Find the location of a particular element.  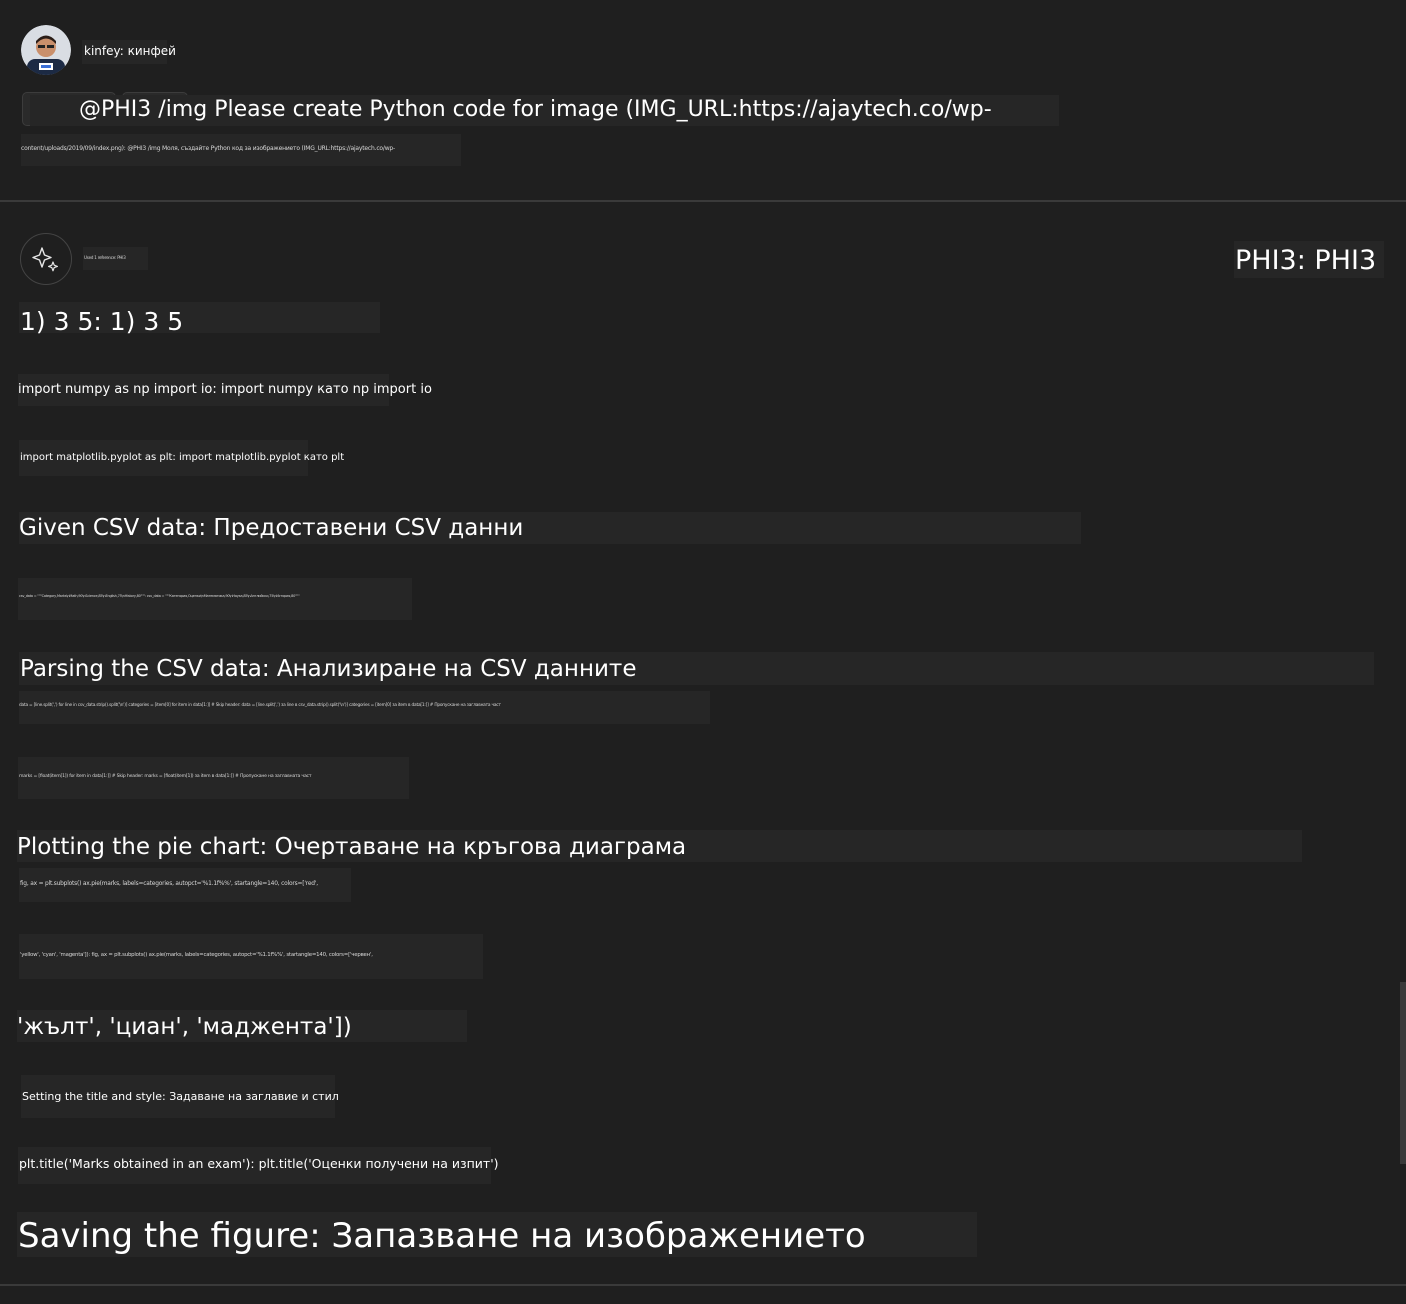

assistant-name-label: PHI3 is located at coordinates (1306, 260).